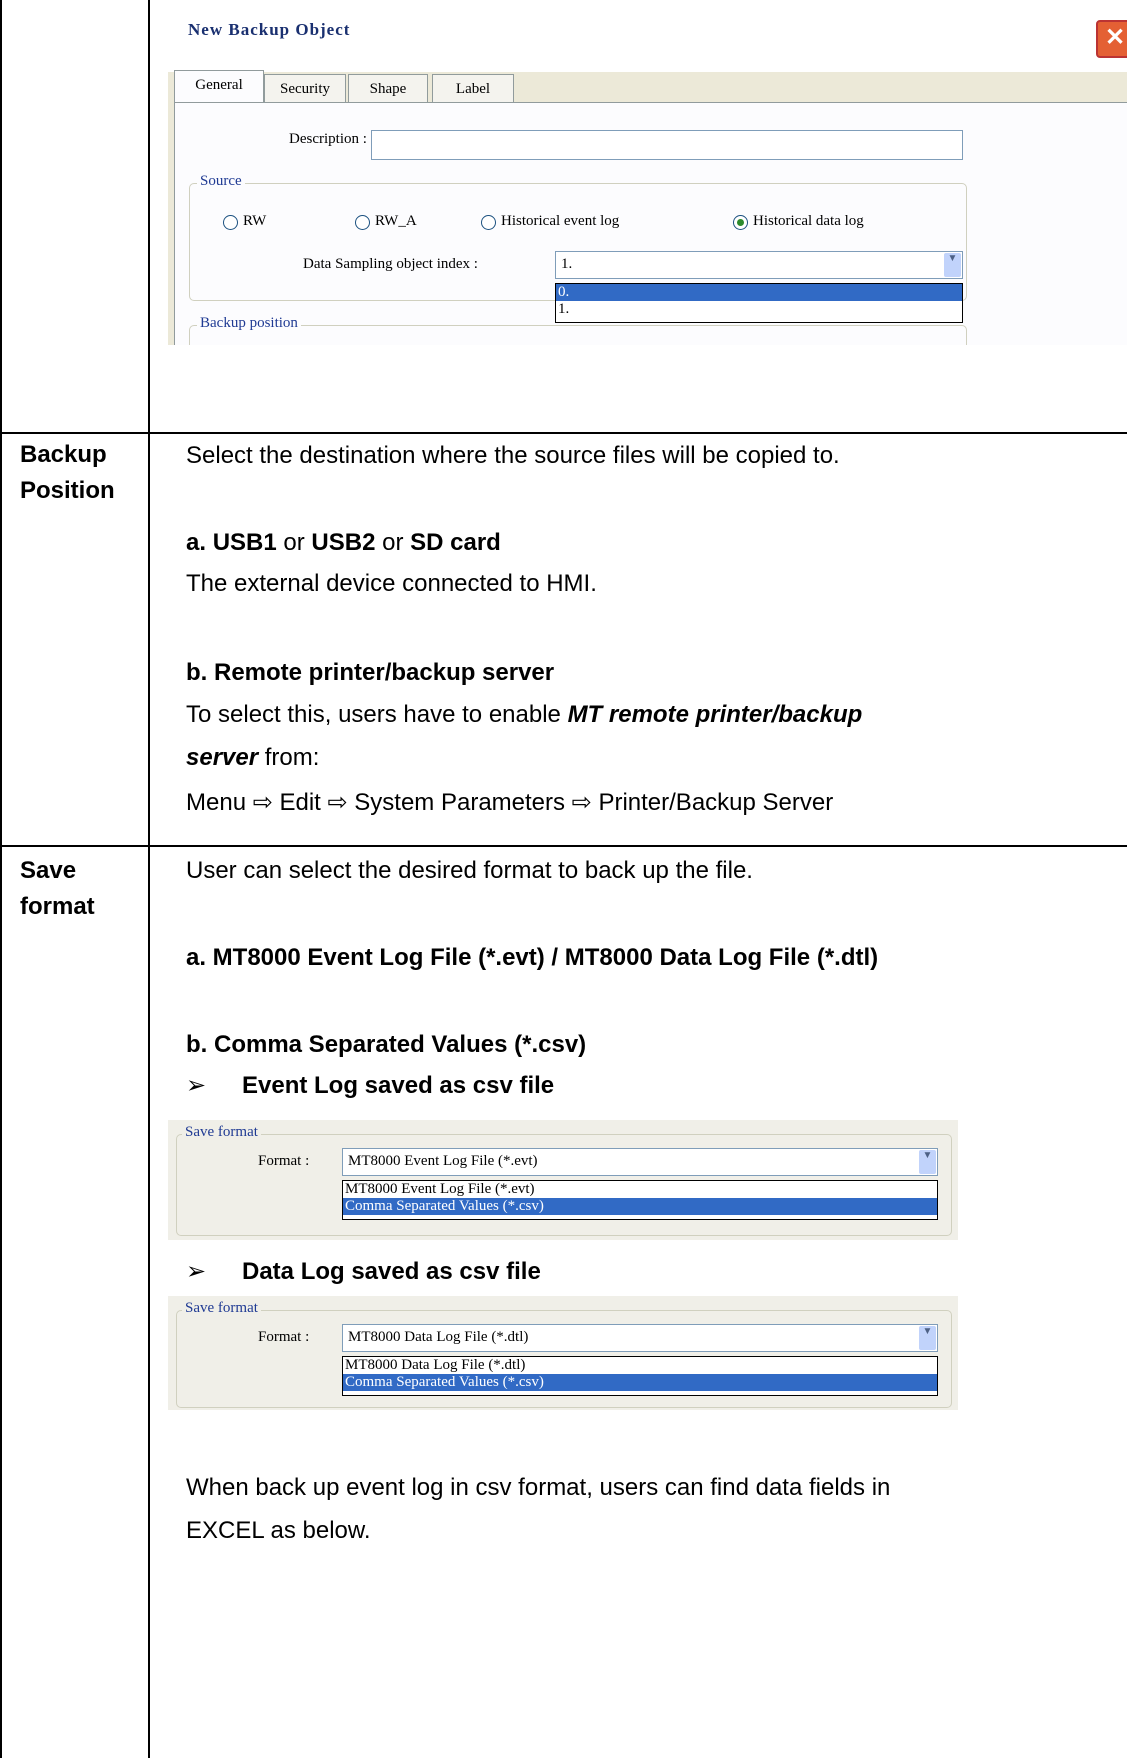 The image size is (1127, 1758). I want to click on bullet-event-log: ➢ Event Log saved as csv file, so click(370, 1086).